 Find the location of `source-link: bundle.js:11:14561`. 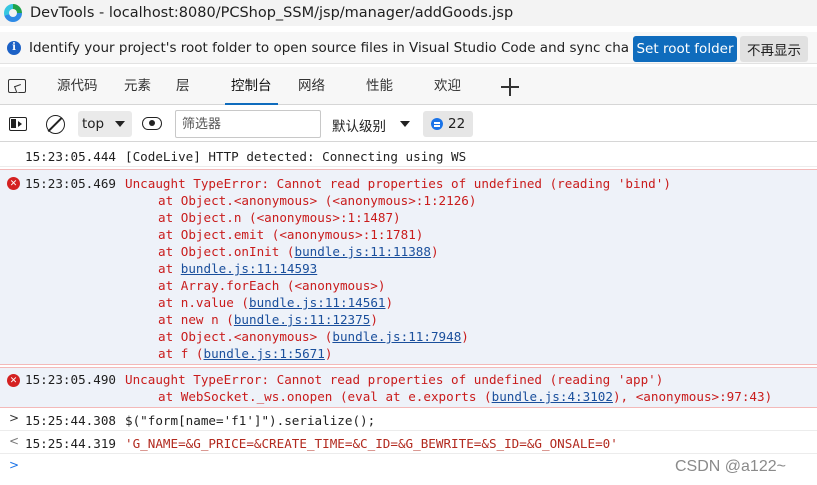

source-link: bundle.js:11:14561 is located at coordinates (317, 302).